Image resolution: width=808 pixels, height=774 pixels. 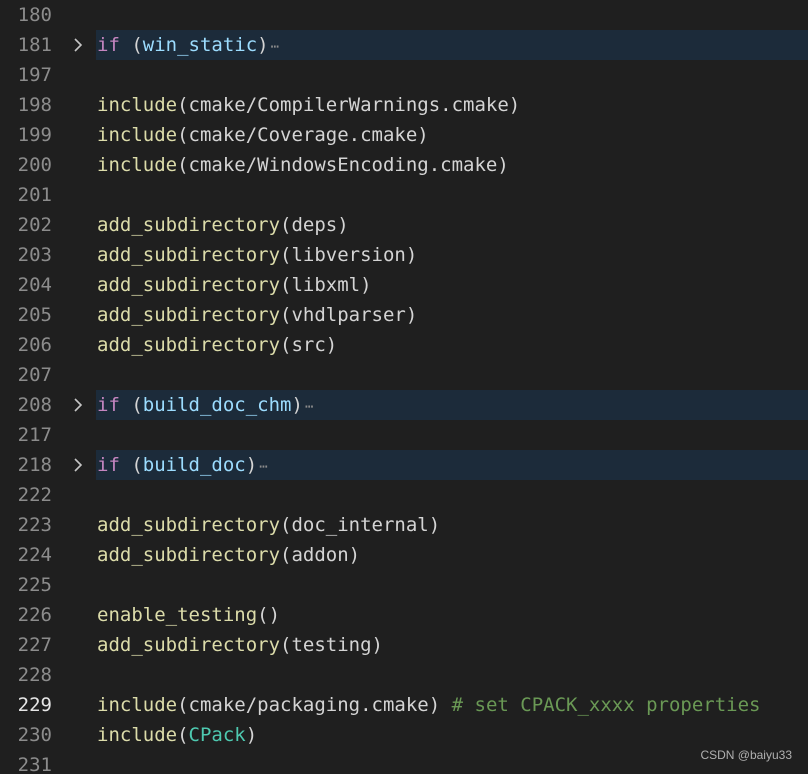 What do you see at coordinates (34, 165) in the screenshot?
I see `line-number: 200` at bounding box center [34, 165].